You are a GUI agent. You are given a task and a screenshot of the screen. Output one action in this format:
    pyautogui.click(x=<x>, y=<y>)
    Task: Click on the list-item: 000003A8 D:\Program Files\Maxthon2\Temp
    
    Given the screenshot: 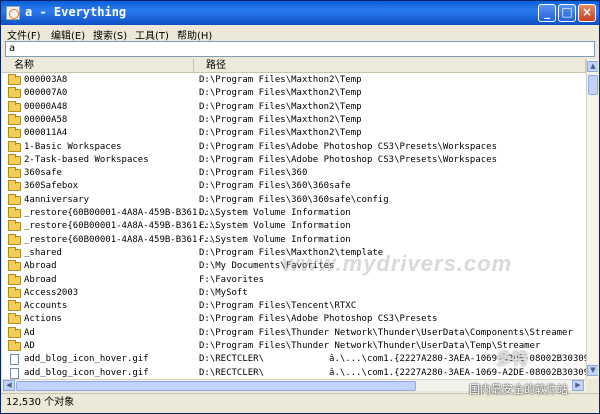 What is the action you would take?
    pyautogui.click(x=294, y=80)
    